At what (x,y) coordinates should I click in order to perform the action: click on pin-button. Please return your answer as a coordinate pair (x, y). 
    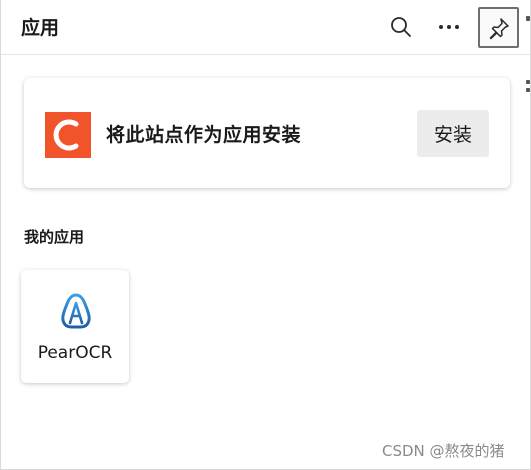
    Looking at the image, I should click on (498, 27).